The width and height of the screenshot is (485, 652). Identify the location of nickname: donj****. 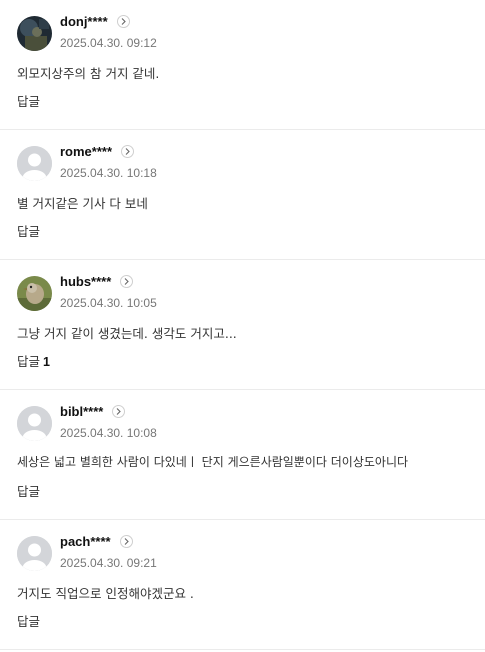
(84, 21).